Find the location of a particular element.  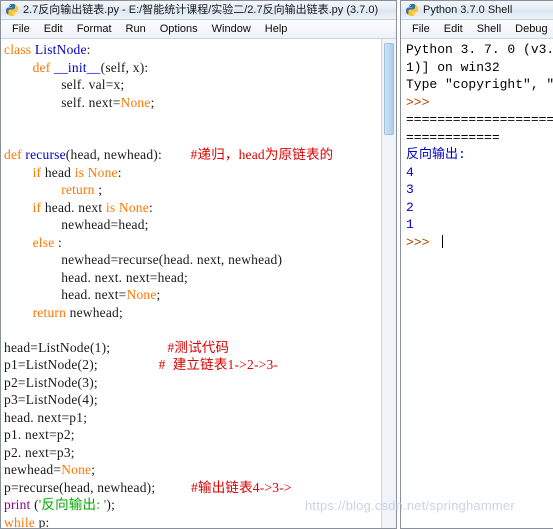

code-token: p2=ListNode(3); is located at coordinates (51, 382).